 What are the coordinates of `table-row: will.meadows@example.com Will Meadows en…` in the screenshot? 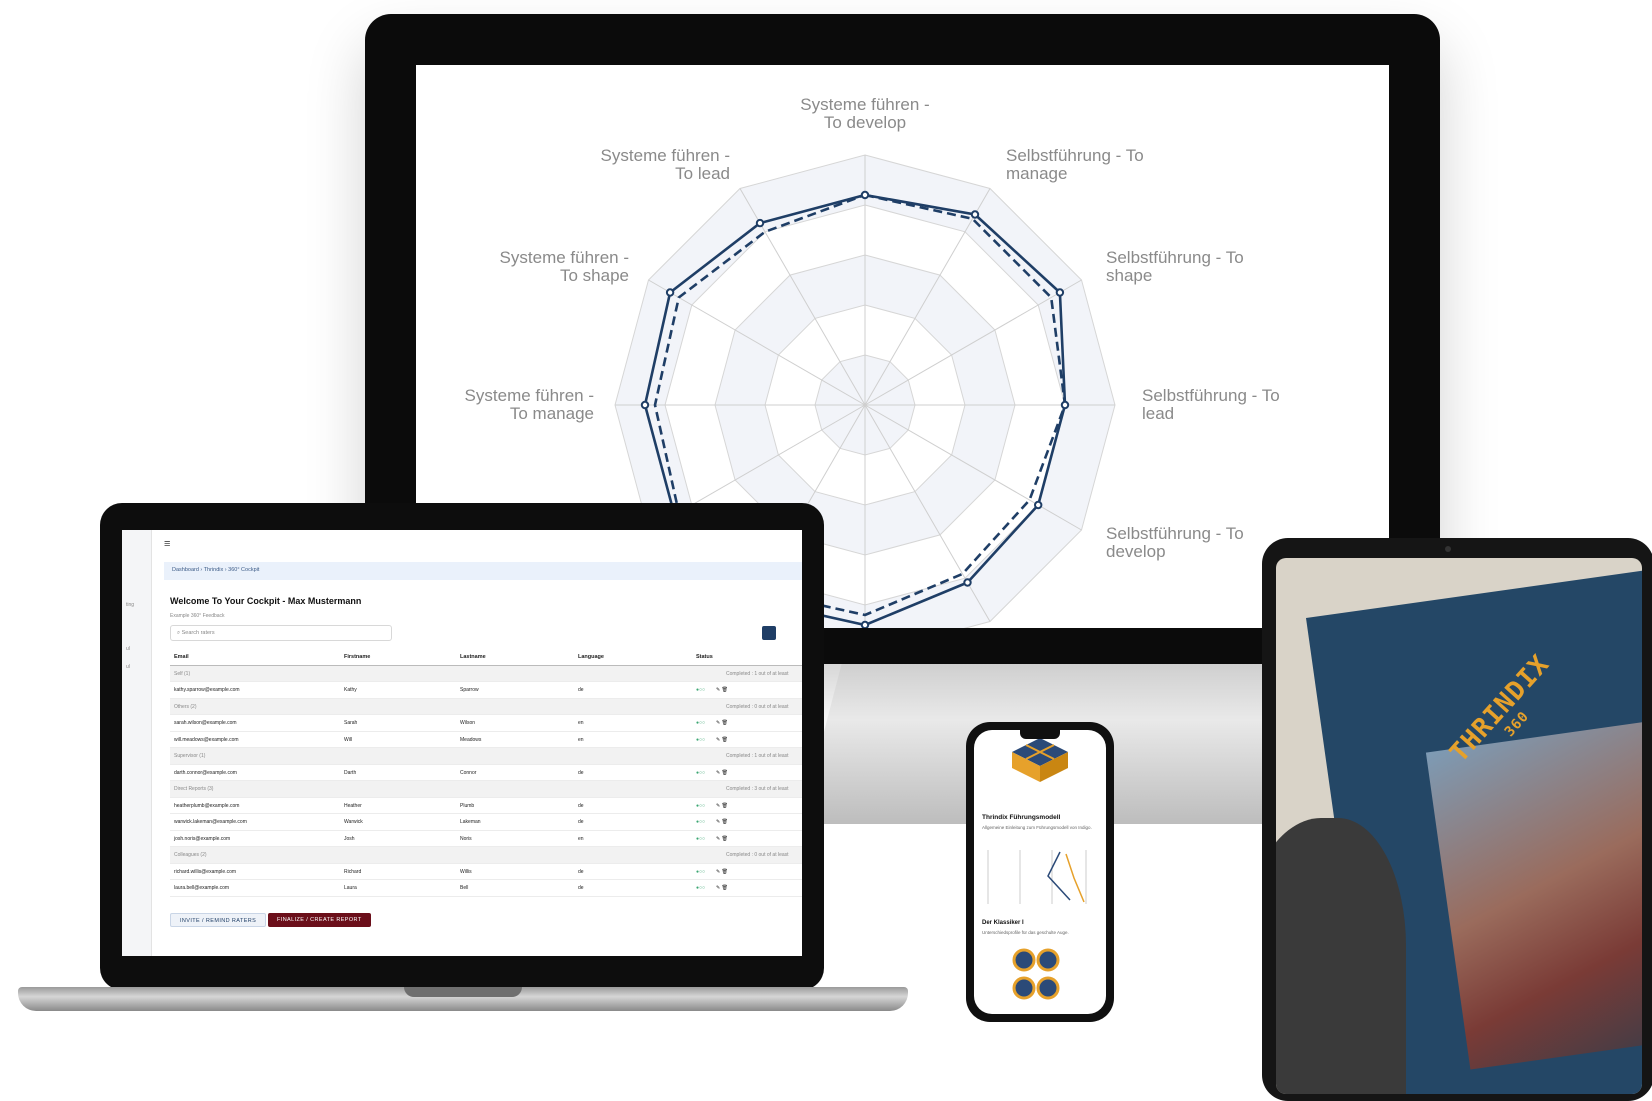 It's located at (486, 740).